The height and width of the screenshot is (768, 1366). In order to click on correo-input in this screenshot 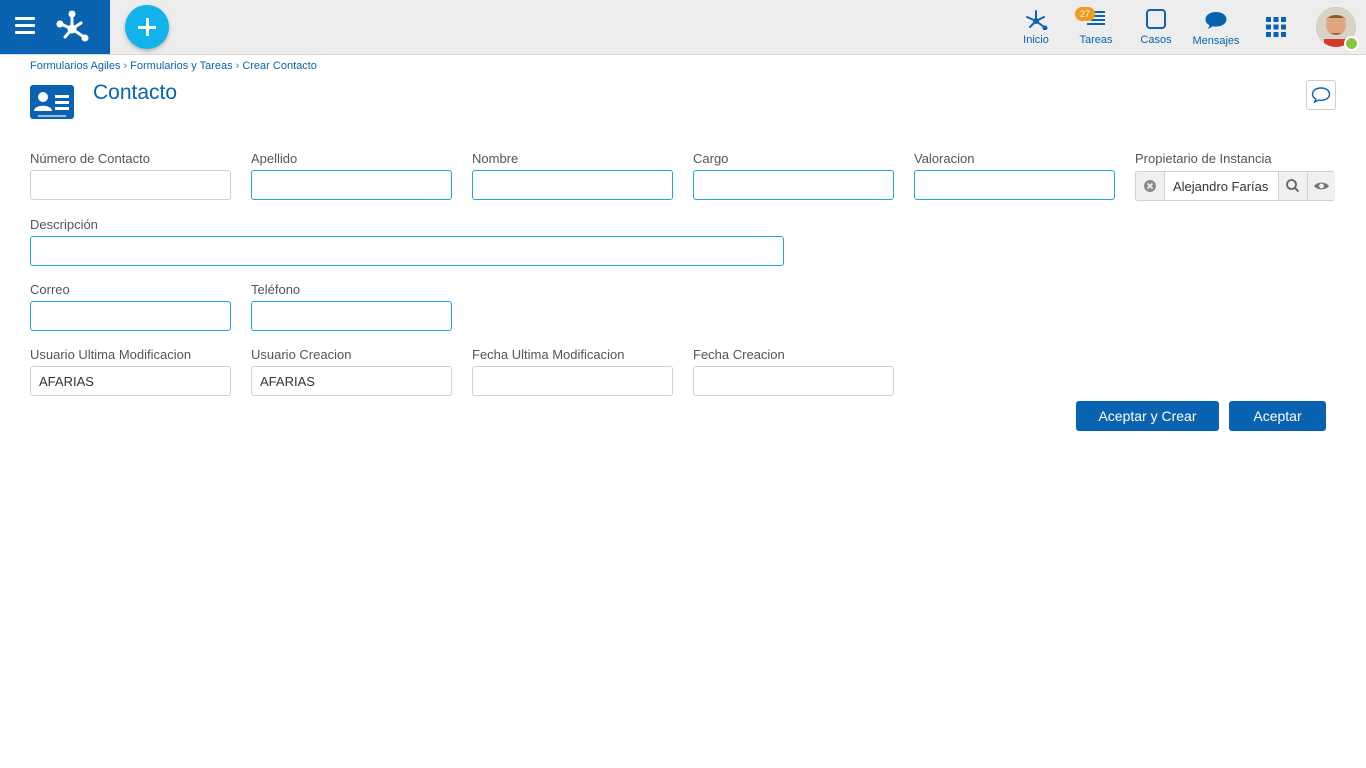, I will do `click(130, 316)`.